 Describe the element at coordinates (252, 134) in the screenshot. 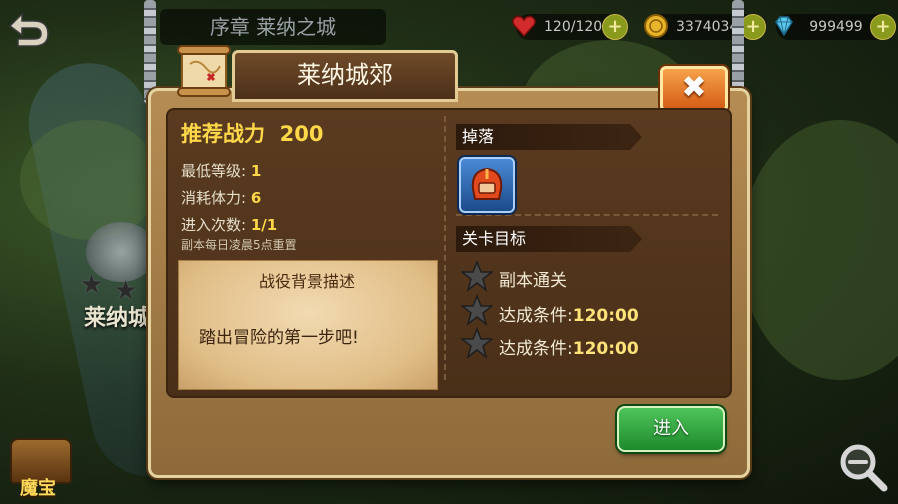

I see `recommended-power: 推荐战力 200` at that location.